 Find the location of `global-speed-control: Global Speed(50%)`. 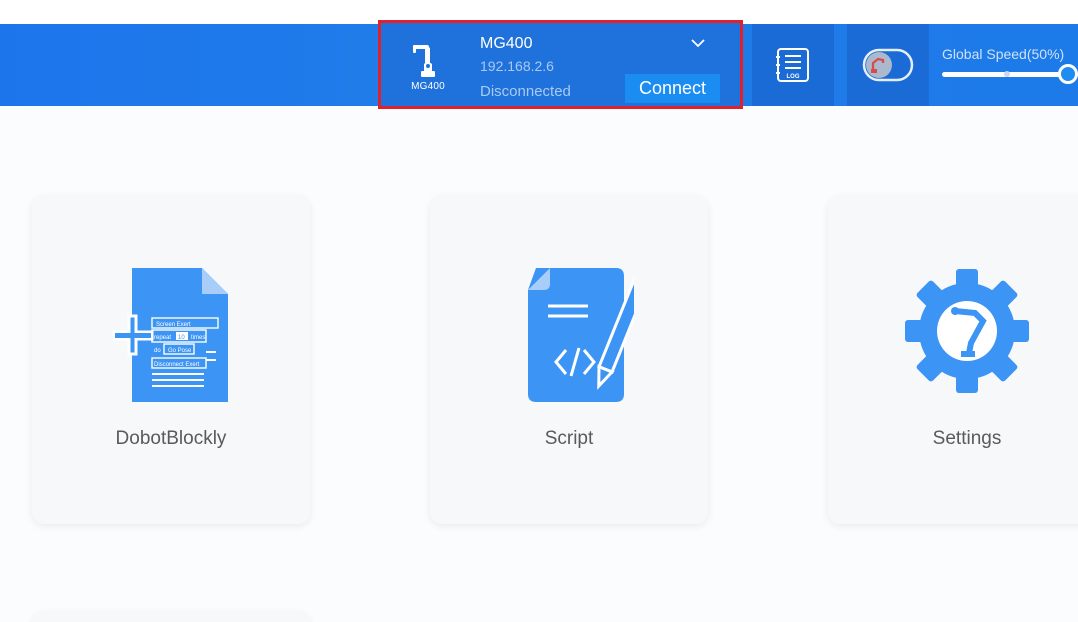

global-speed-control: Global Speed(50%) is located at coordinates (1010, 65).